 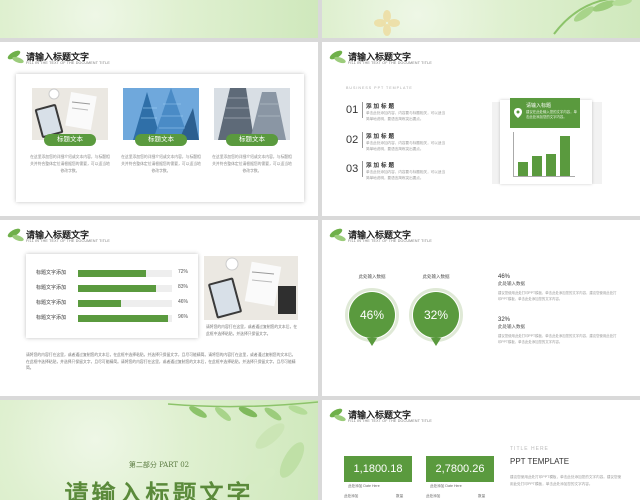 I want to click on number-sub-2: 此处添加 Date Here, so click(x=446, y=486).